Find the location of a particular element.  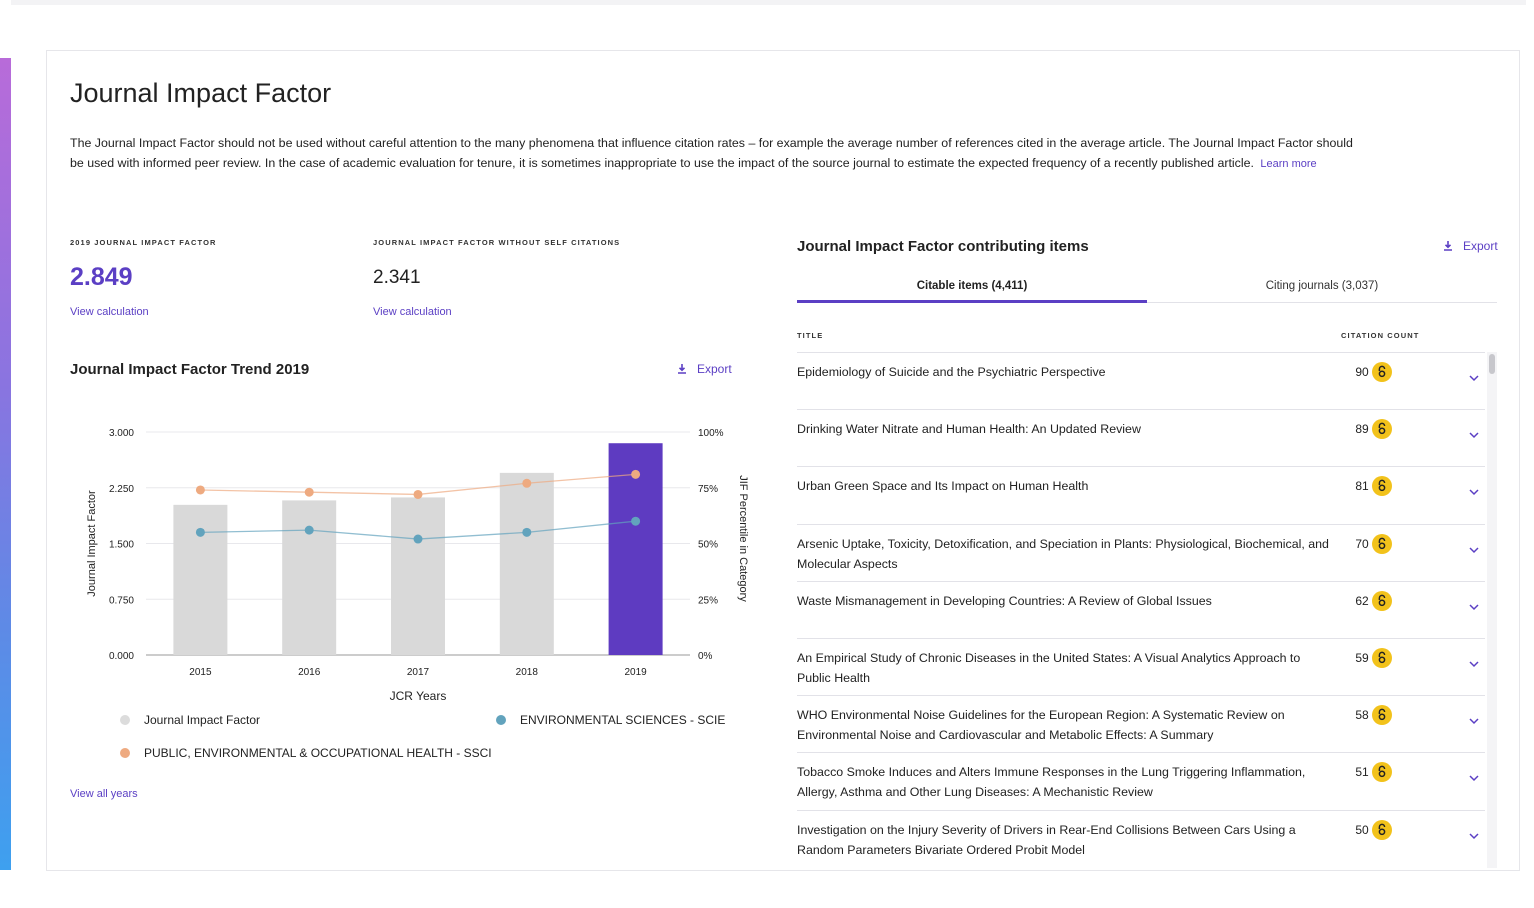

legend-dot-public-health is located at coordinates (125, 753).